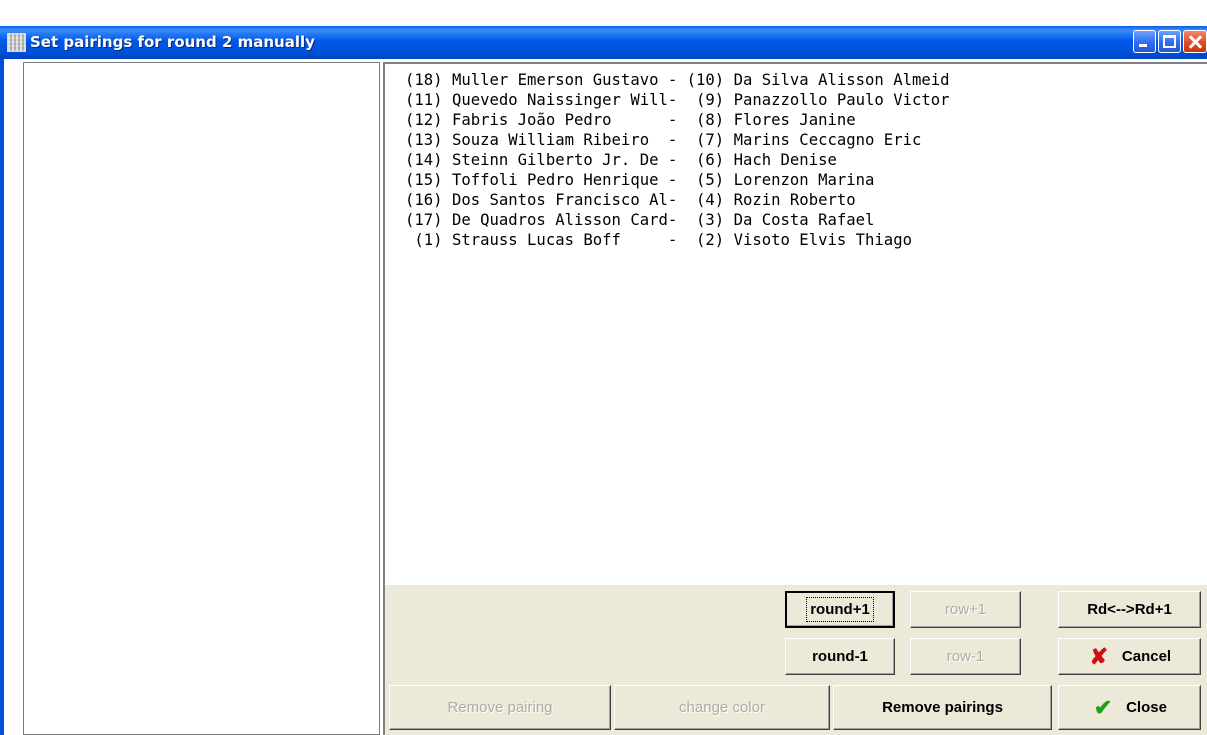  I want to click on window-frame-left, so click(2, 397).